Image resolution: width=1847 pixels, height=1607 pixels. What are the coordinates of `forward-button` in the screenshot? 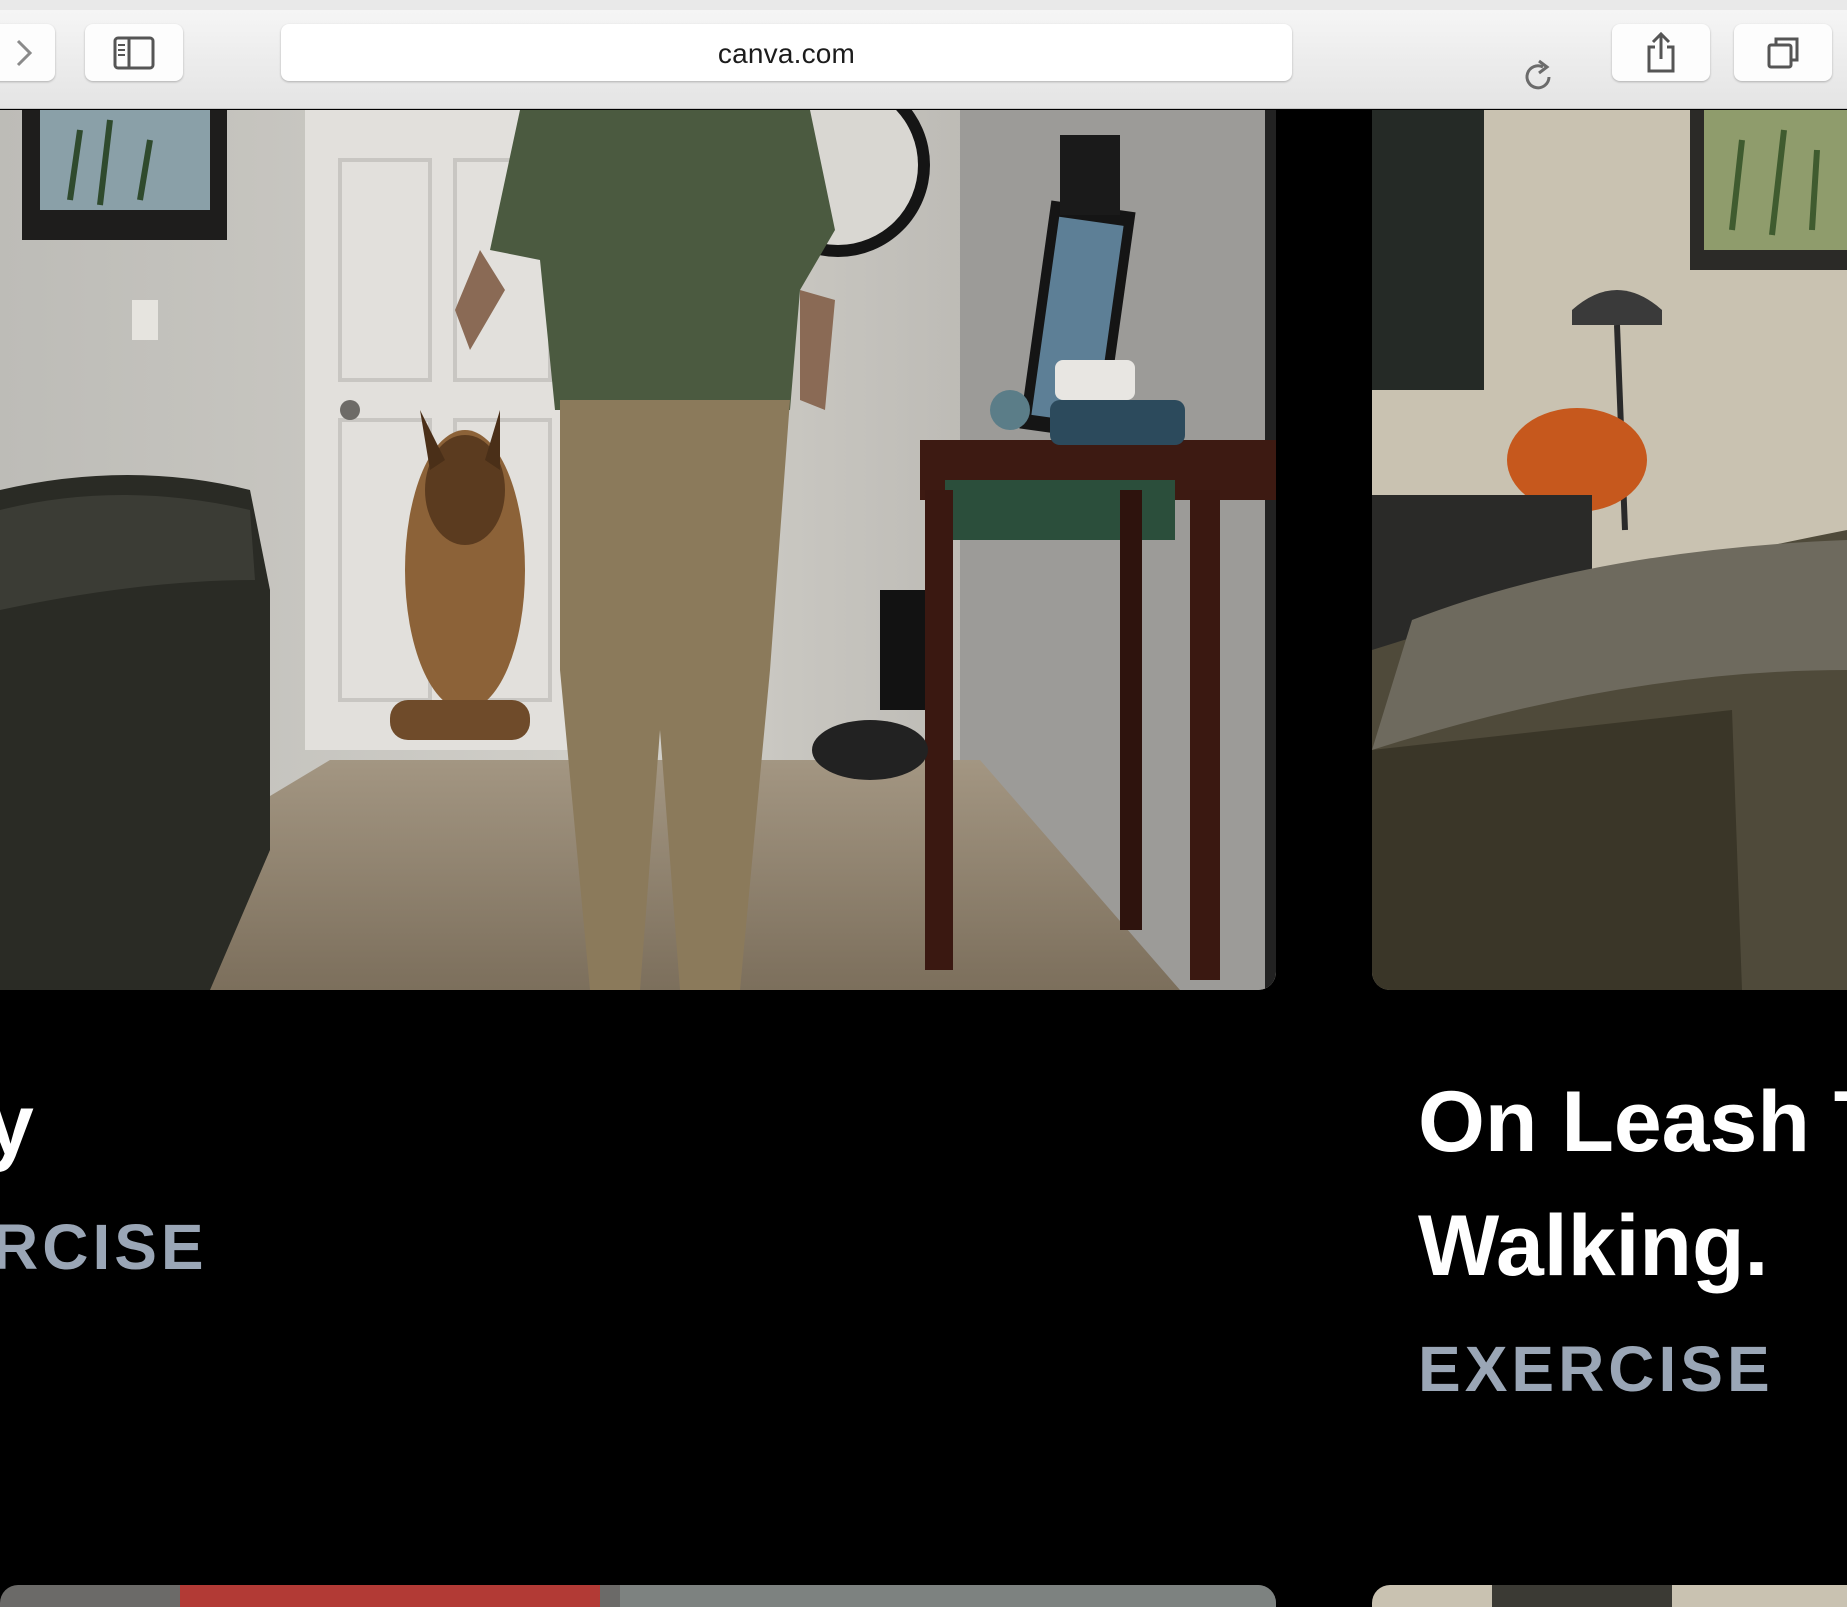 It's located at (27, 52).